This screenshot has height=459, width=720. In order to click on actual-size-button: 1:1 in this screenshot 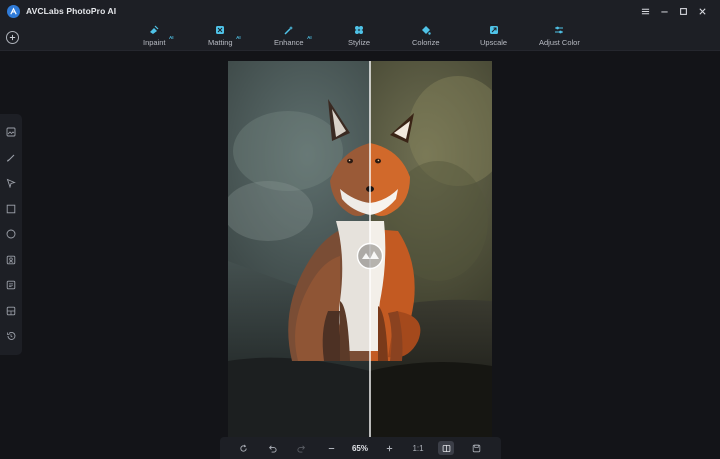, I will do `click(418, 448)`.